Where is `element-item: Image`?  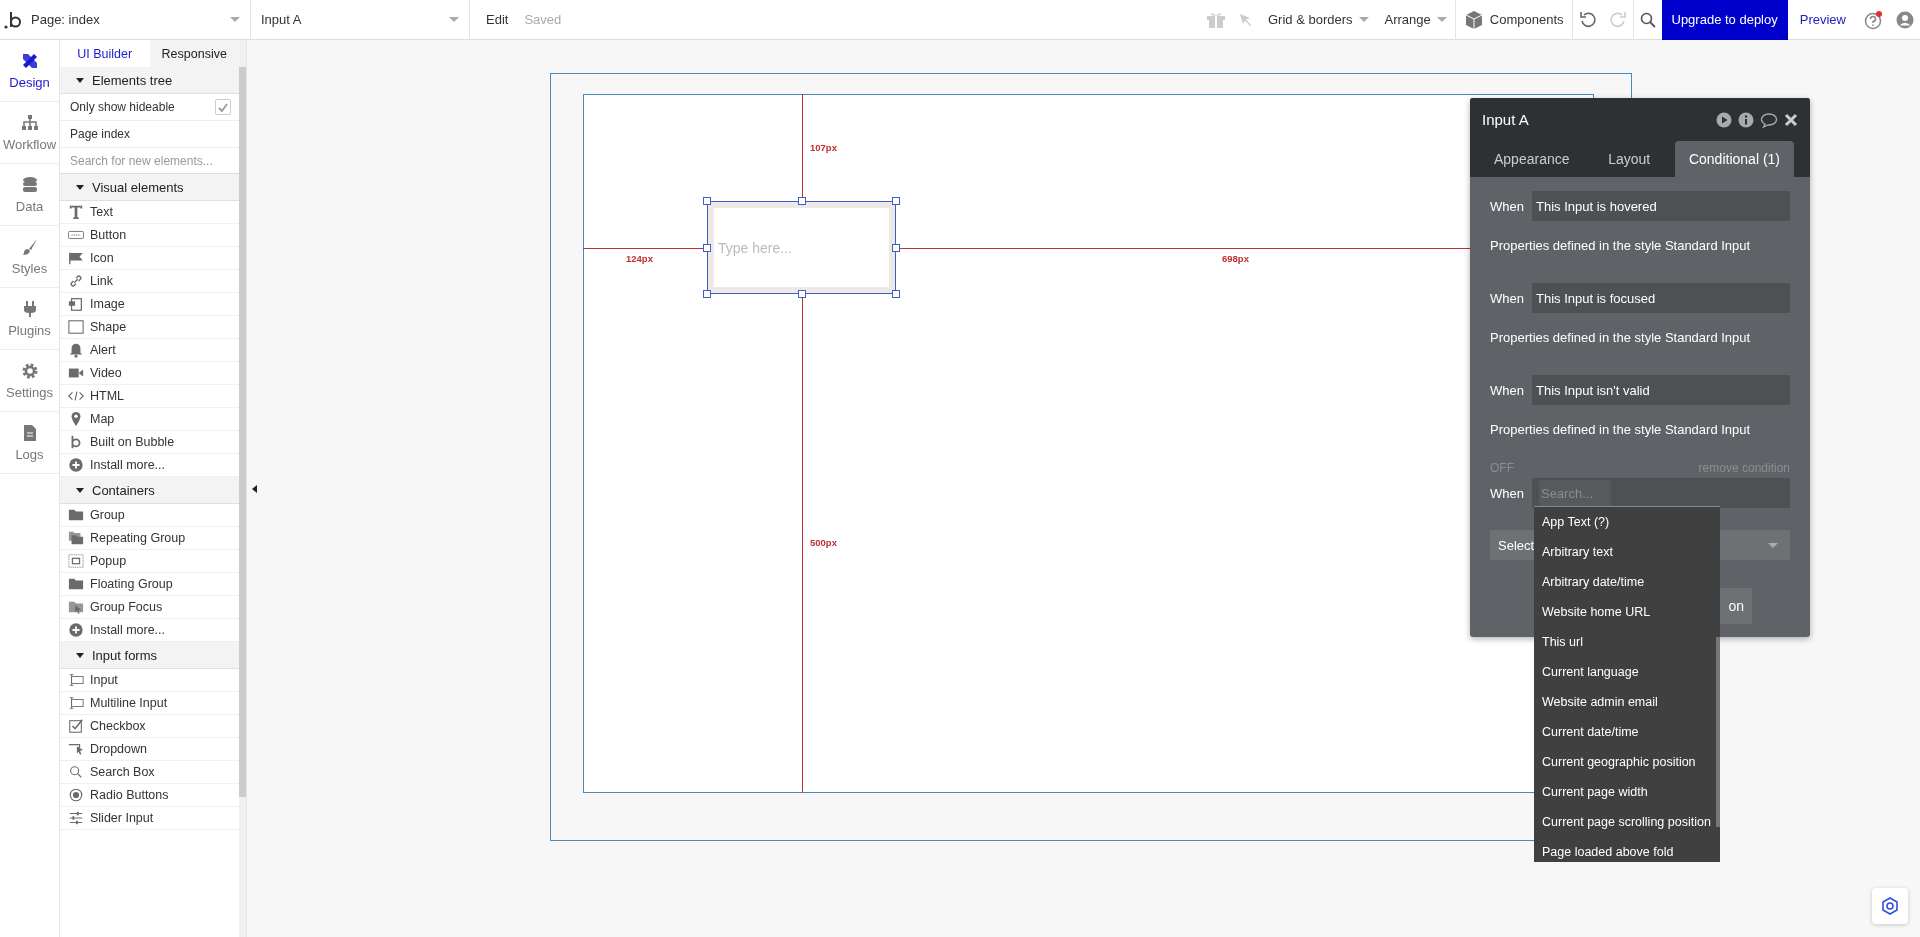 element-item: Image is located at coordinates (149, 304).